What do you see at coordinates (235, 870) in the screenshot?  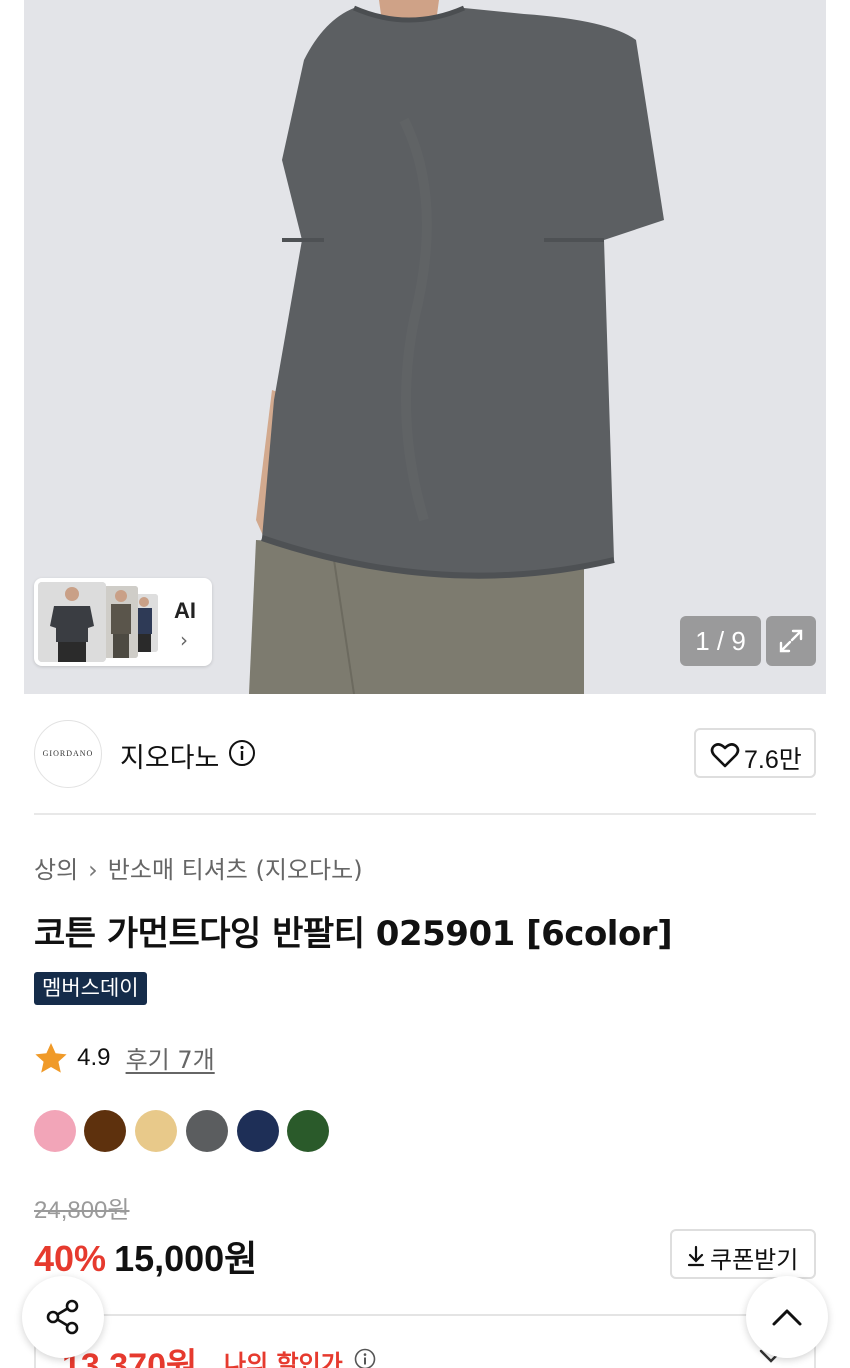 I see `breadcrumb-subcategory: 반소매 티셔츠 (지오다노)` at bounding box center [235, 870].